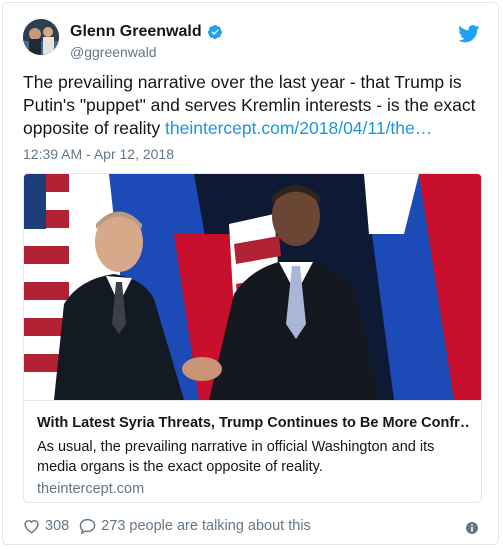  What do you see at coordinates (472, 528) in the screenshot?
I see `info-icon` at bounding box center [472, 528].